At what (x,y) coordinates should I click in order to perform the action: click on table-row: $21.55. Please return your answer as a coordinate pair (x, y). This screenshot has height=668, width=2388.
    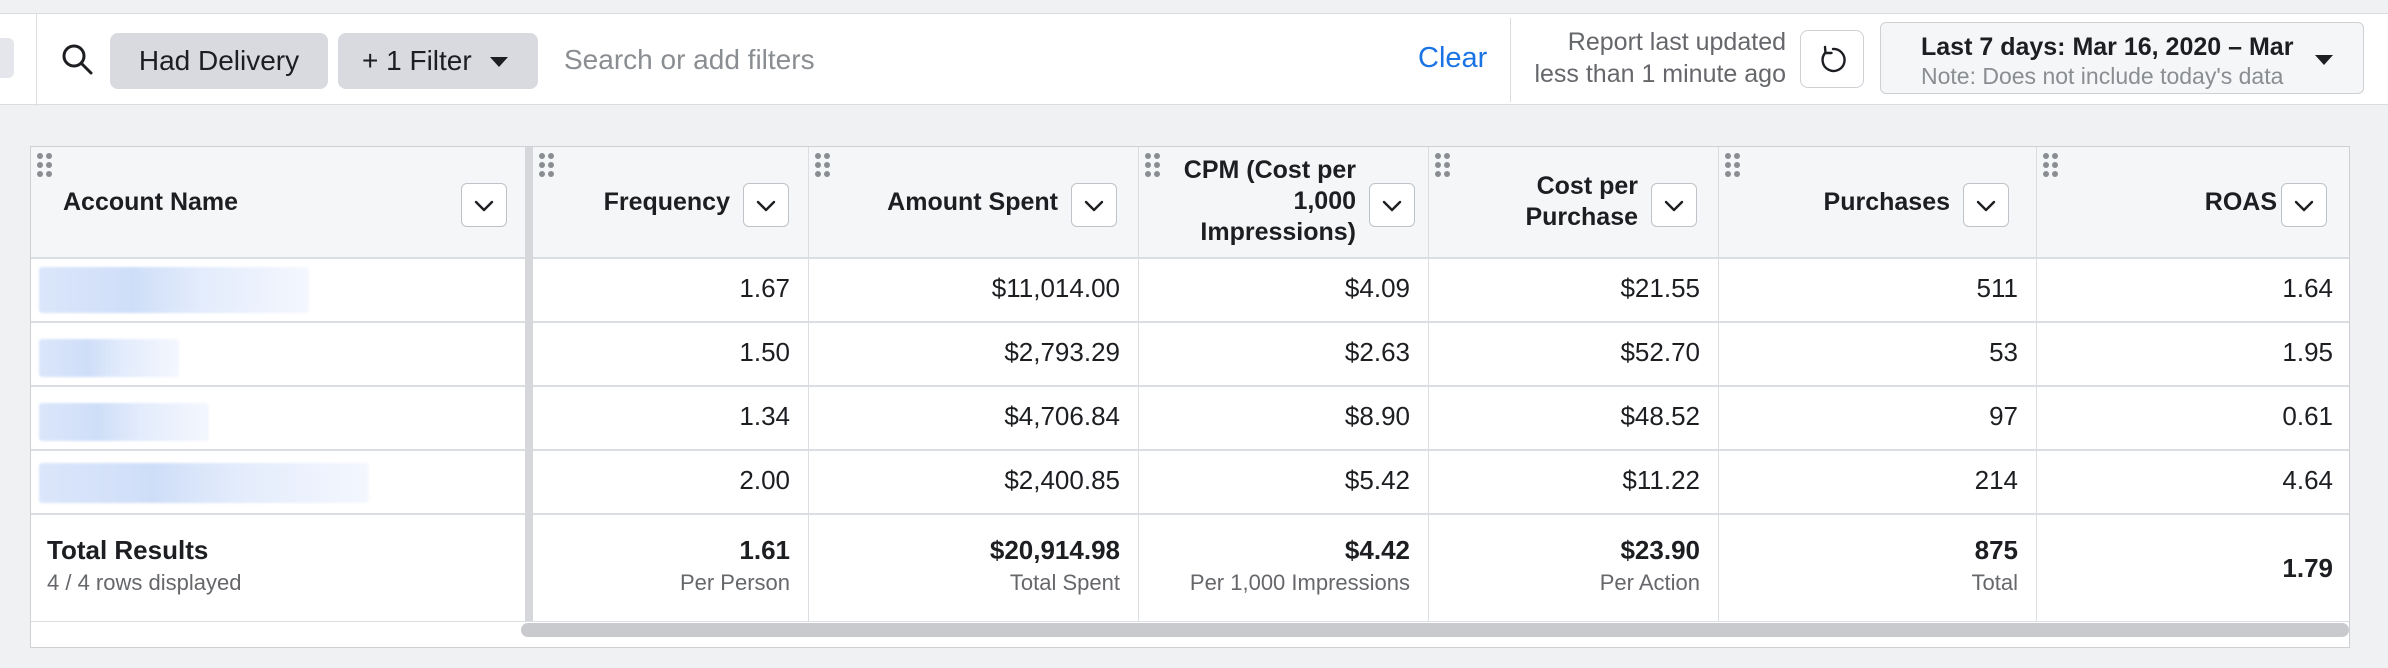
    Looking at the image, I should click on (1573, 291).